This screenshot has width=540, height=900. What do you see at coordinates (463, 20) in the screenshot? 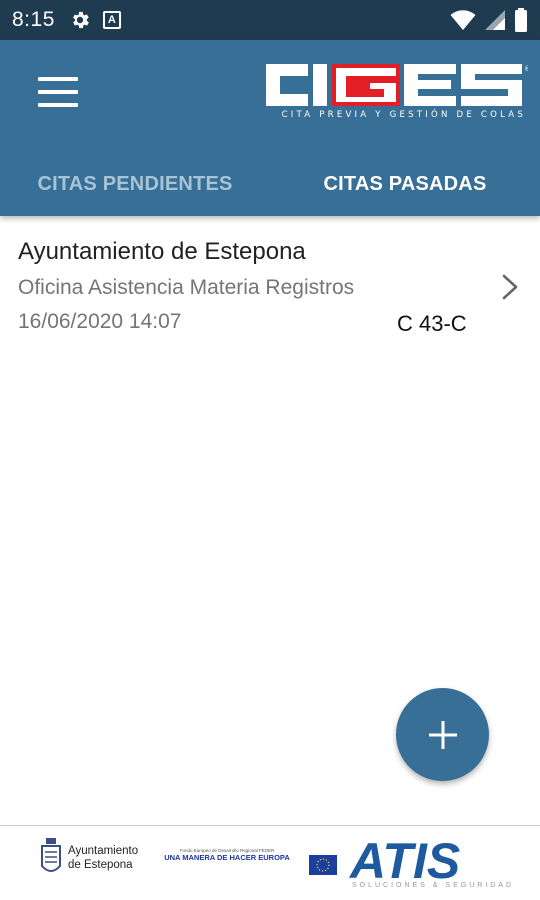
I see `wifi-icon` at bounding box center [463, 20].